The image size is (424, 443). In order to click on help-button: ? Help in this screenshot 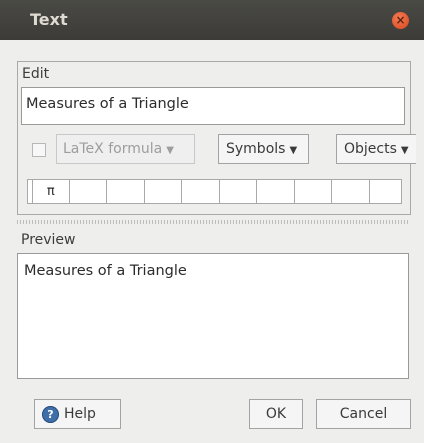, I will do `click(77, 414)`.